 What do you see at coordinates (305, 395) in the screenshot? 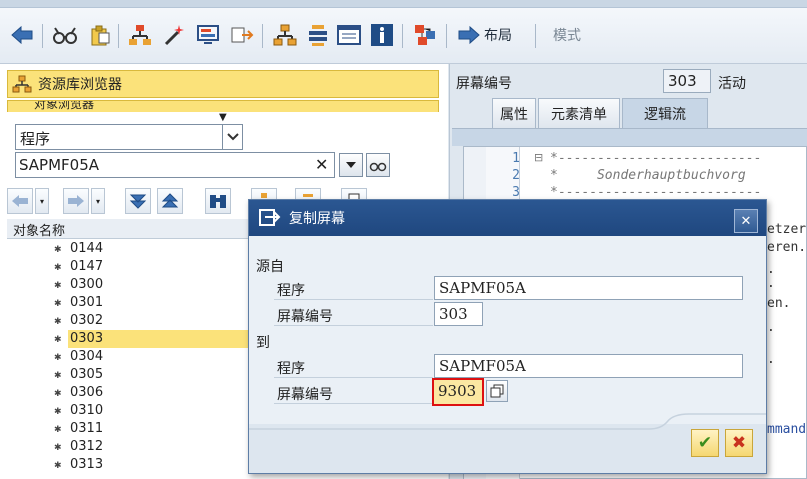
I see `to-screen-label: 屏幕编号` at bounding box center [305, 395].